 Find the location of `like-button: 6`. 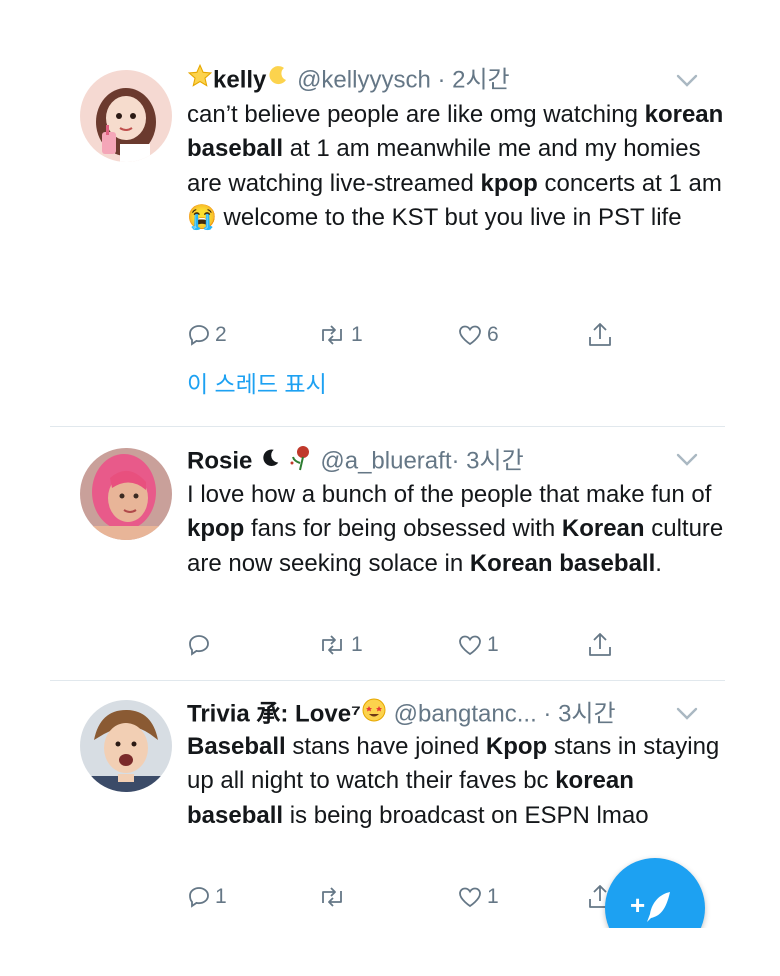

like-button: 6 is located at coordinates (478, 335).